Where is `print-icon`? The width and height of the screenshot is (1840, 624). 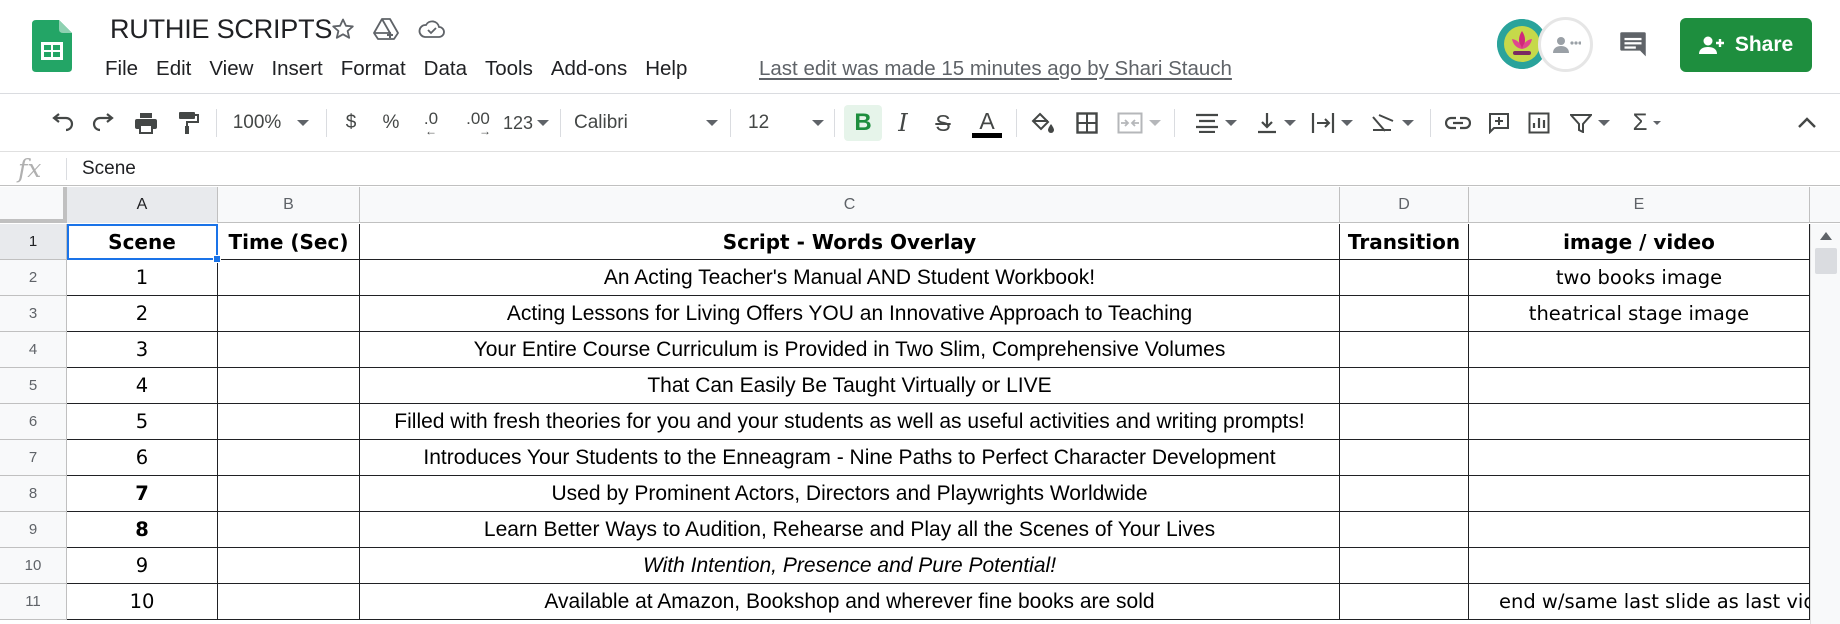
print-icon is located at coordinates (146, 123).